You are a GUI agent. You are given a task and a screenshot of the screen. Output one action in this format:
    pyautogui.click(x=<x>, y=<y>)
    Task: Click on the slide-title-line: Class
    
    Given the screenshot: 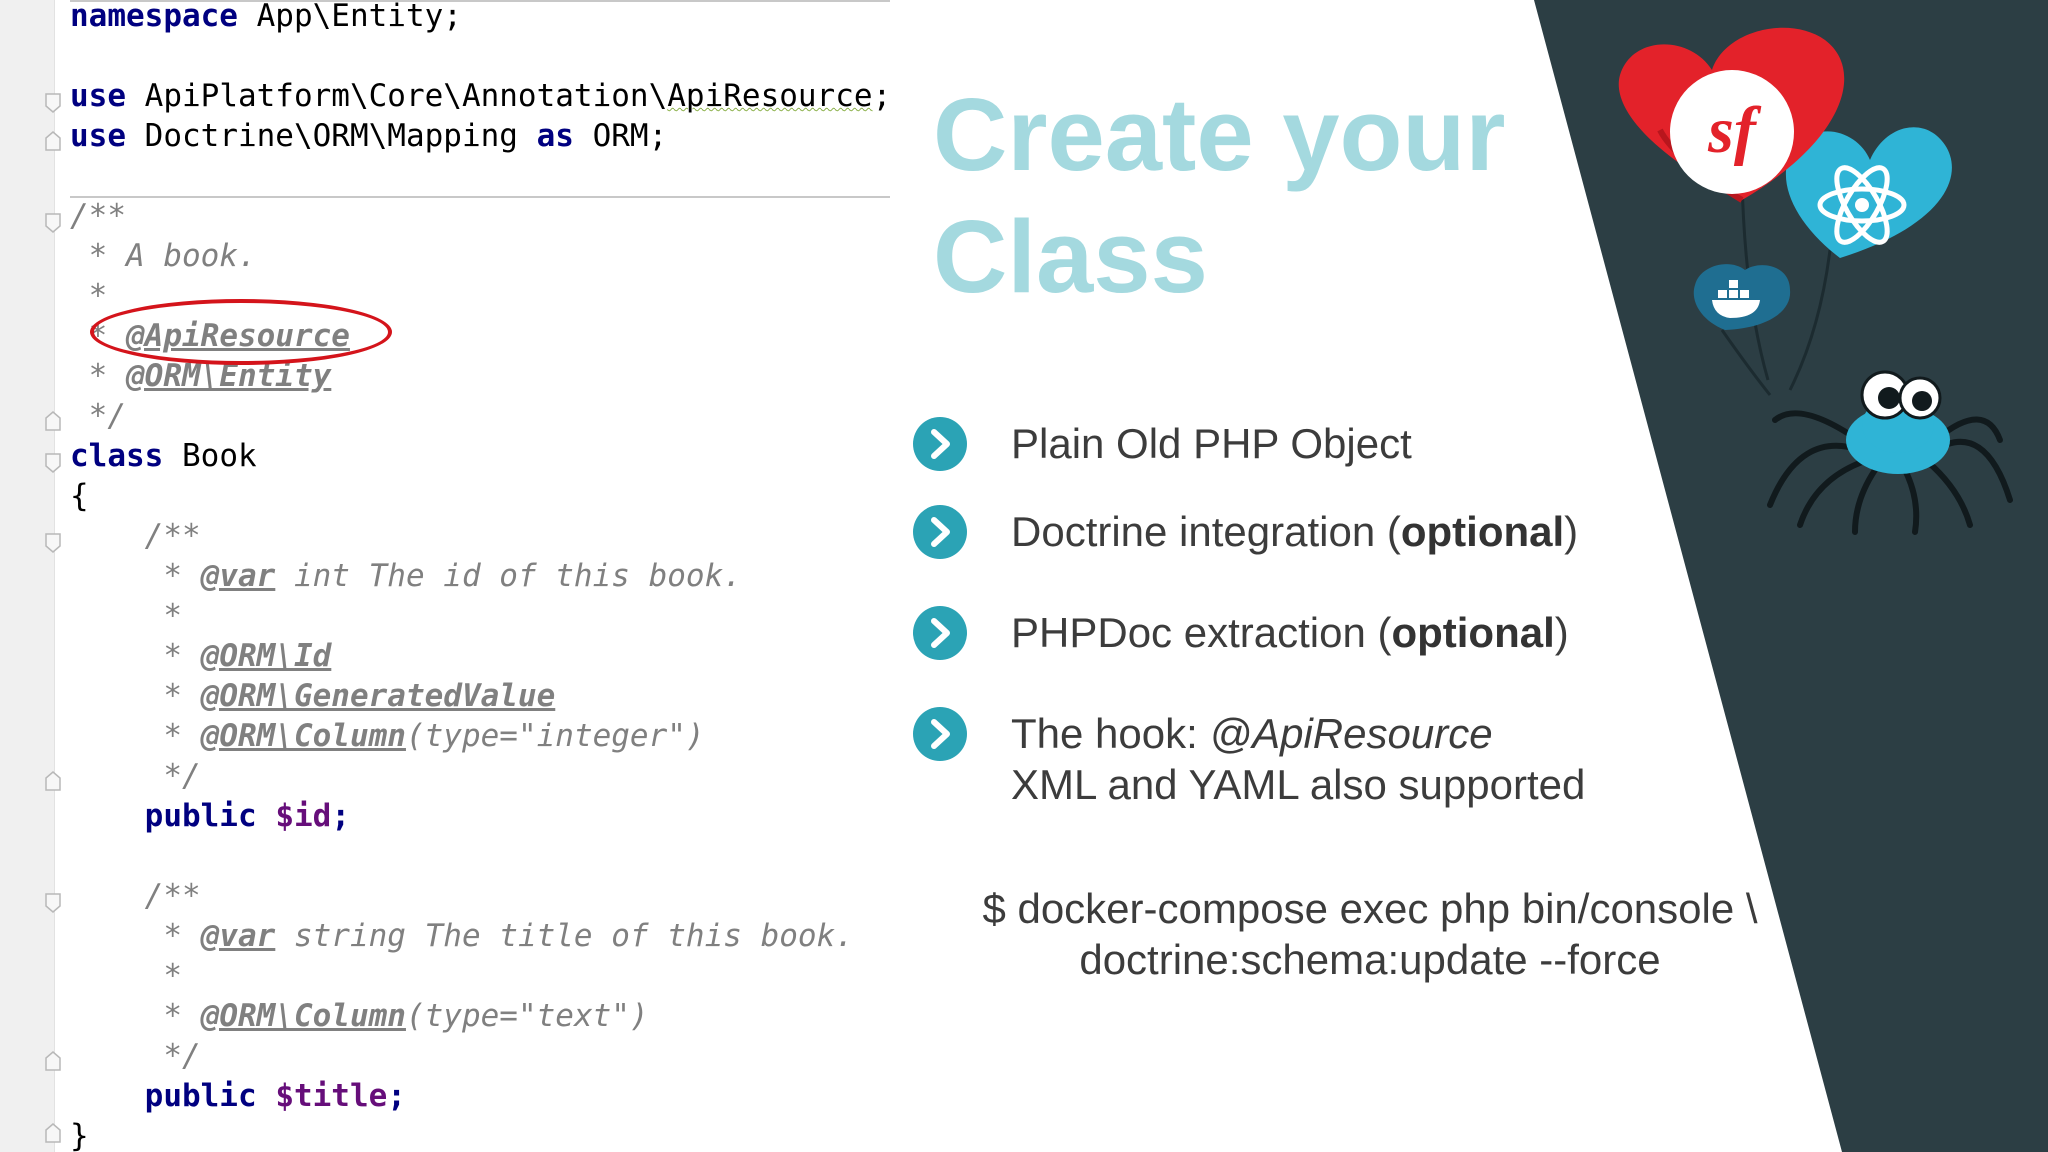 What is the action you would take?
    pyautogui.click(x=1070, y=256)
    